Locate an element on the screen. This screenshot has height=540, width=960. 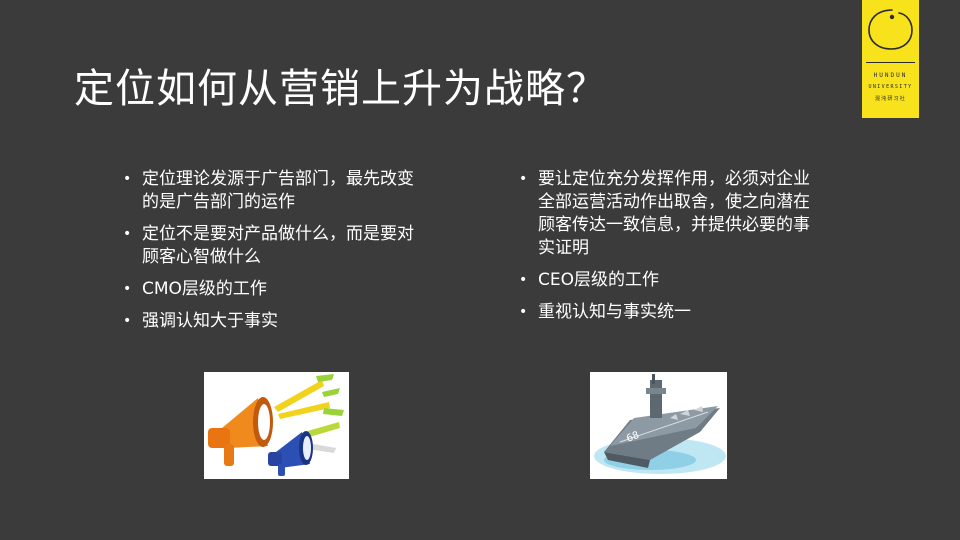
aircraft-carrier-image: 68 is located at coordinates (658, 425).